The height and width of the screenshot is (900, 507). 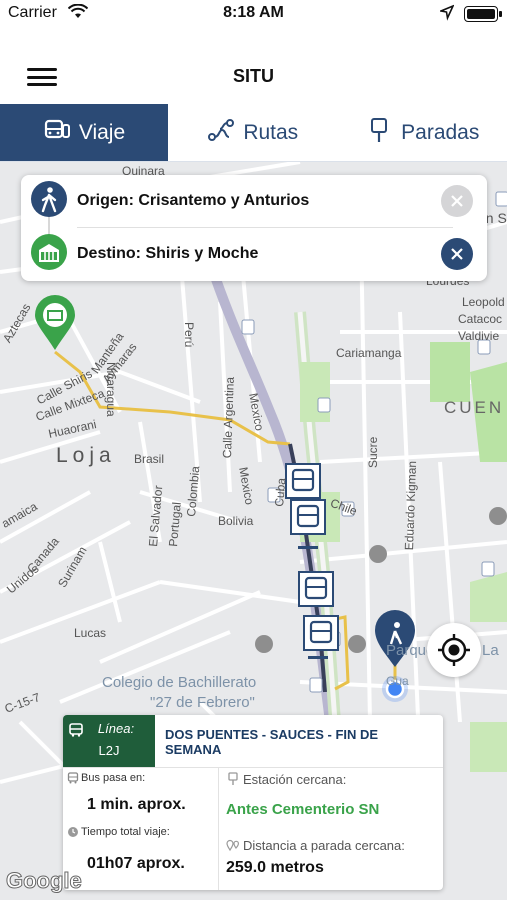 I want to click on route-name: DOS PUENTES - SAUCES - FIN DE SEMANA, so click(x=272, y=742).